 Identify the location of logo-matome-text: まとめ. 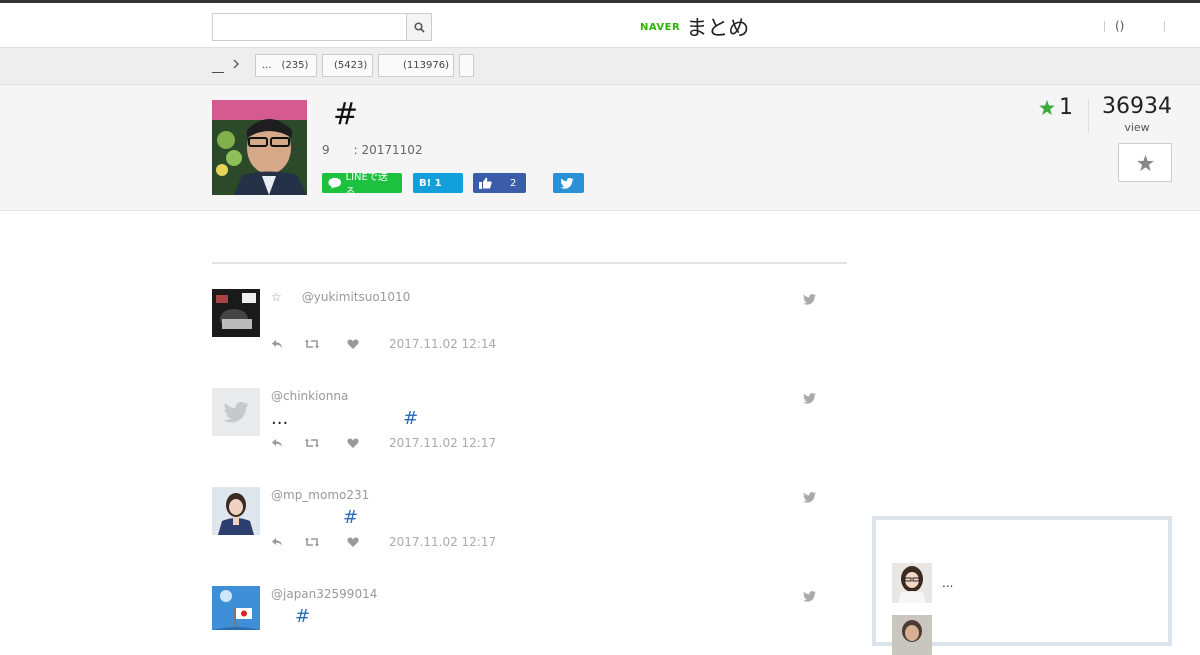
(718, 28).